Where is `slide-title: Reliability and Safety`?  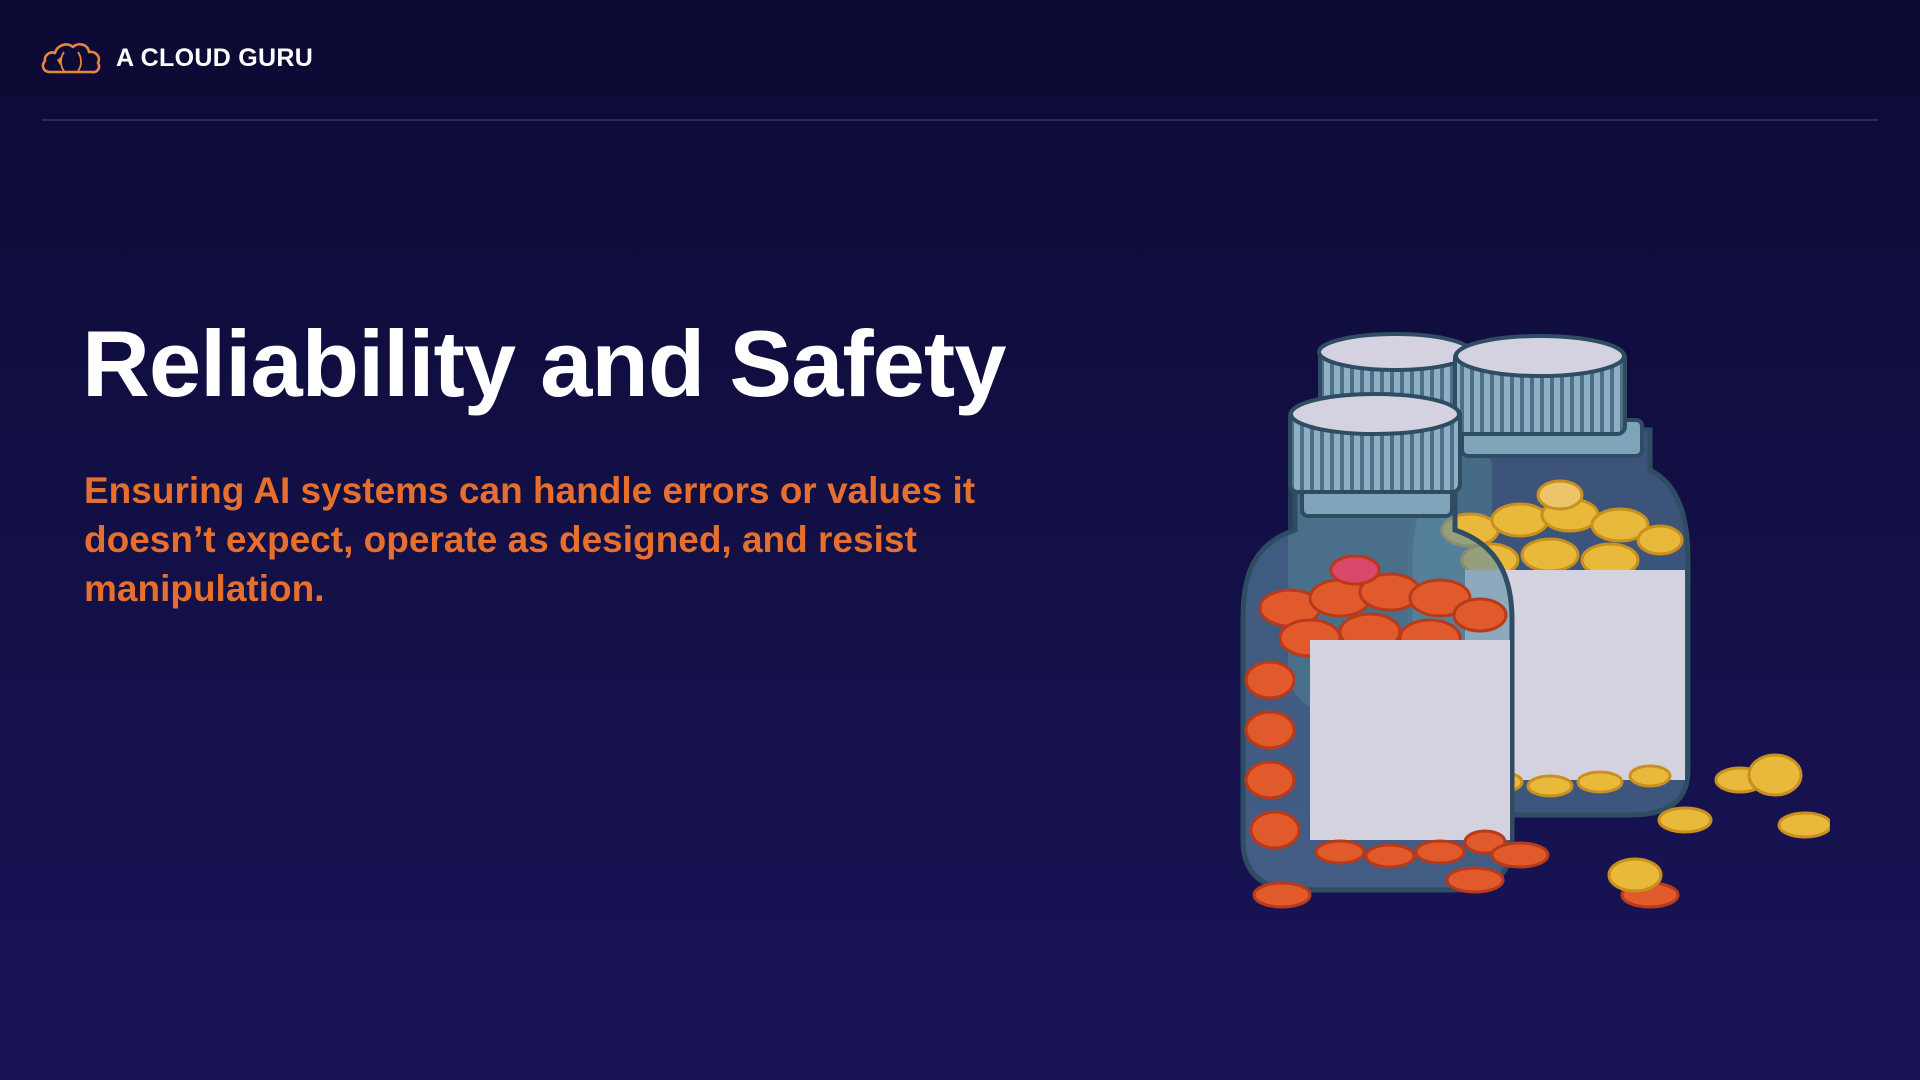
slide-title: Reliability and Safety is located at coordinates (544, 363).